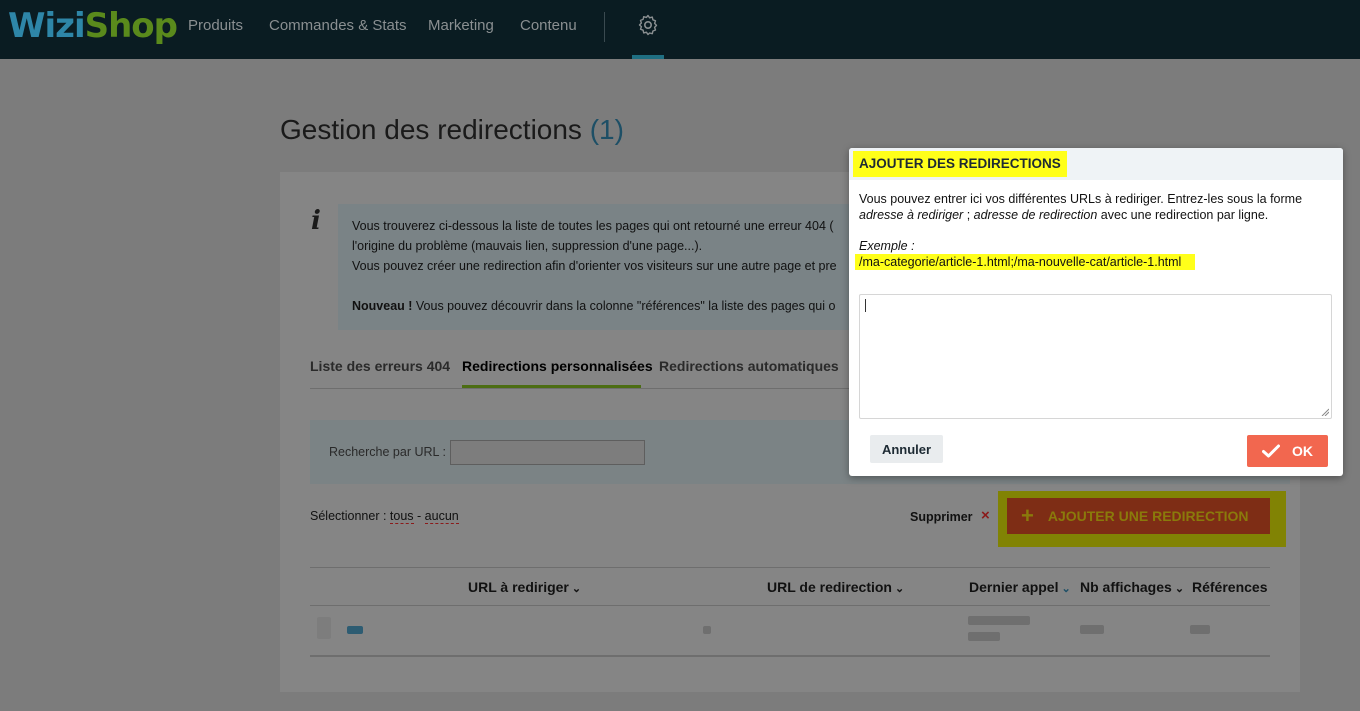  What do you see at coordinates (547, 452) in the screenshot?
I see `search-url-input` at bounding box center [547, 452].